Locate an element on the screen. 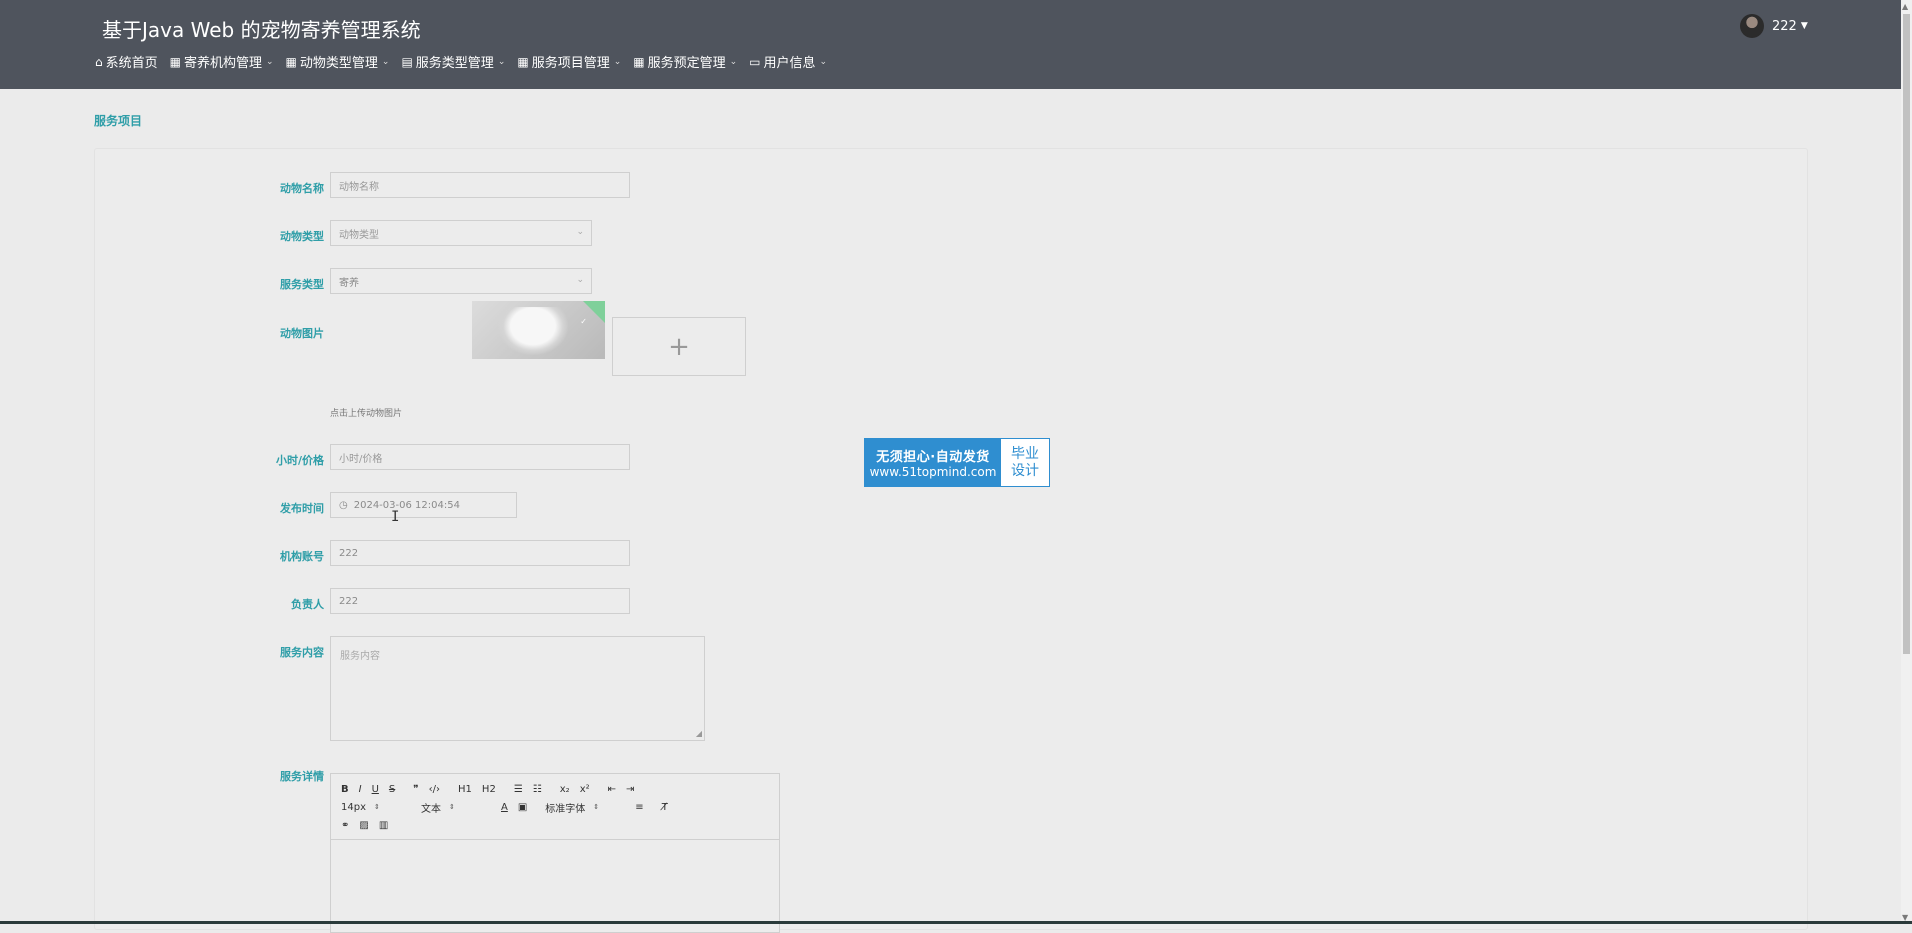 This screenshot has width=1912, height=933. scroll-thumb is located at coordinates (1906, 334).